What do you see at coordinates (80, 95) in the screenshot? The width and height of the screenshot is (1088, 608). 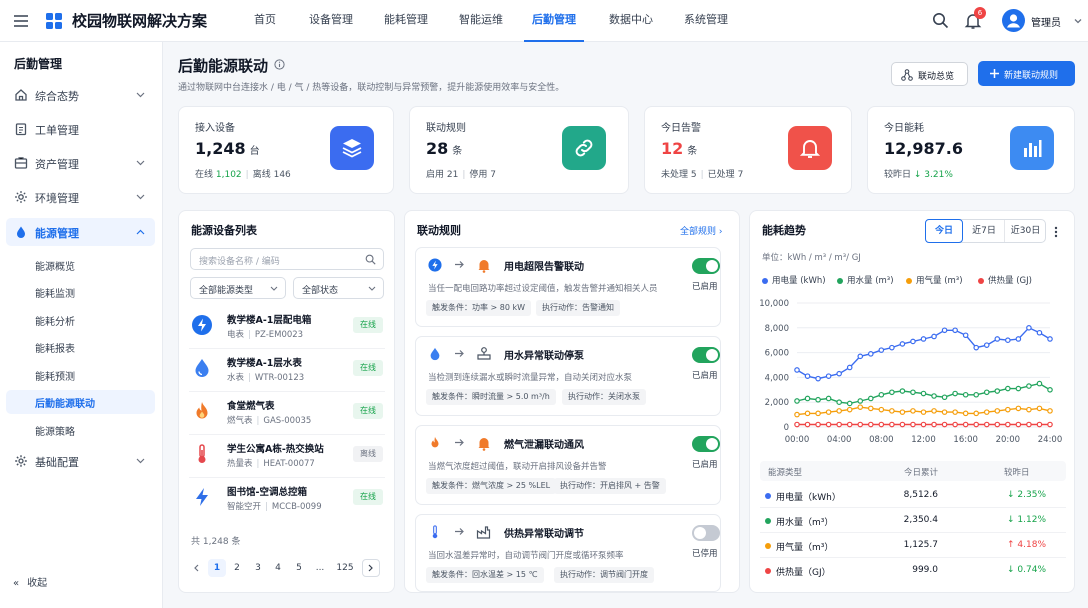 I see `sidebar-item-overview: 综合态势` at bounding box center [80, 95].